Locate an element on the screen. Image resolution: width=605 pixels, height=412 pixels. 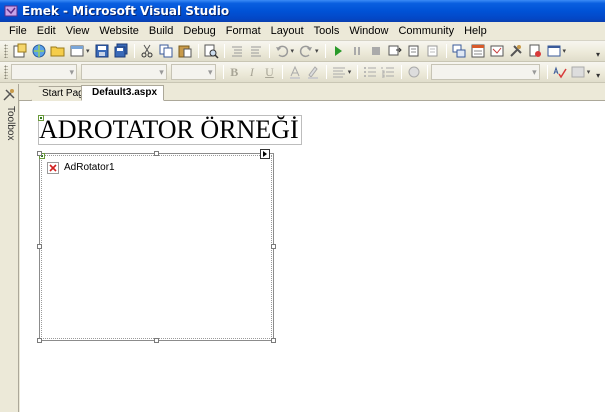
standard-toolbar: ▾ ▾ ▾ ▾ ▾ is located at coordinates (302, 51).